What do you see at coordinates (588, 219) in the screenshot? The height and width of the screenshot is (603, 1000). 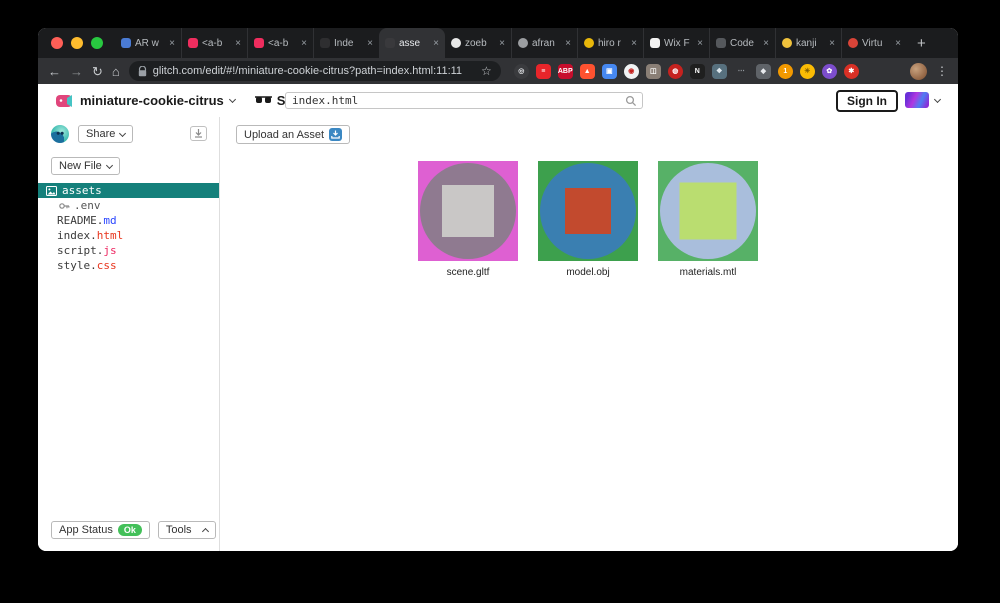 I see `asset-item: model.obj` at bounding box center [588, 219].